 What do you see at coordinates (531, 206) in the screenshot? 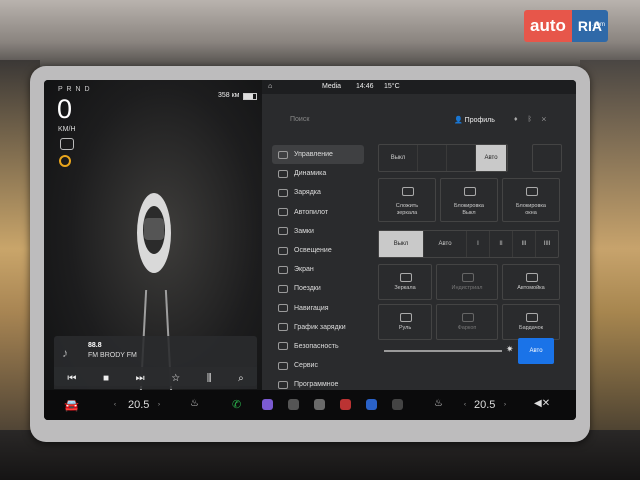
I see `card-line1: Блокировка` at bounding box center [531, 206].